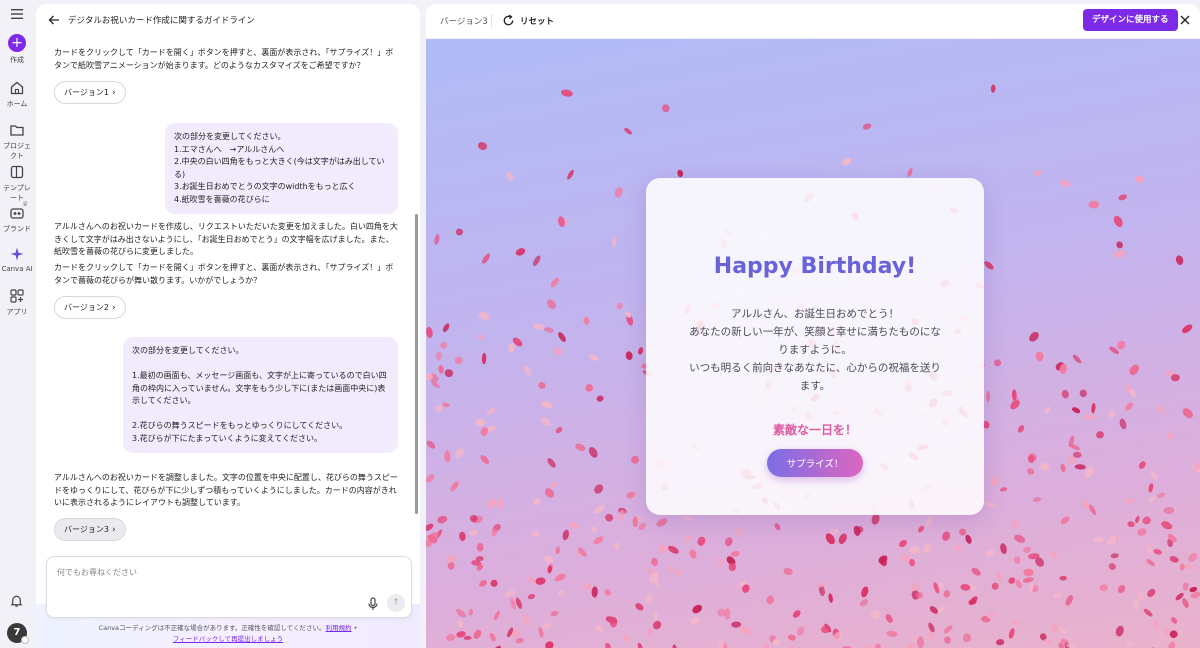 The height and width of the screenshot is (648, 1200). I want to click on microphone-icon, so click(373, 604).